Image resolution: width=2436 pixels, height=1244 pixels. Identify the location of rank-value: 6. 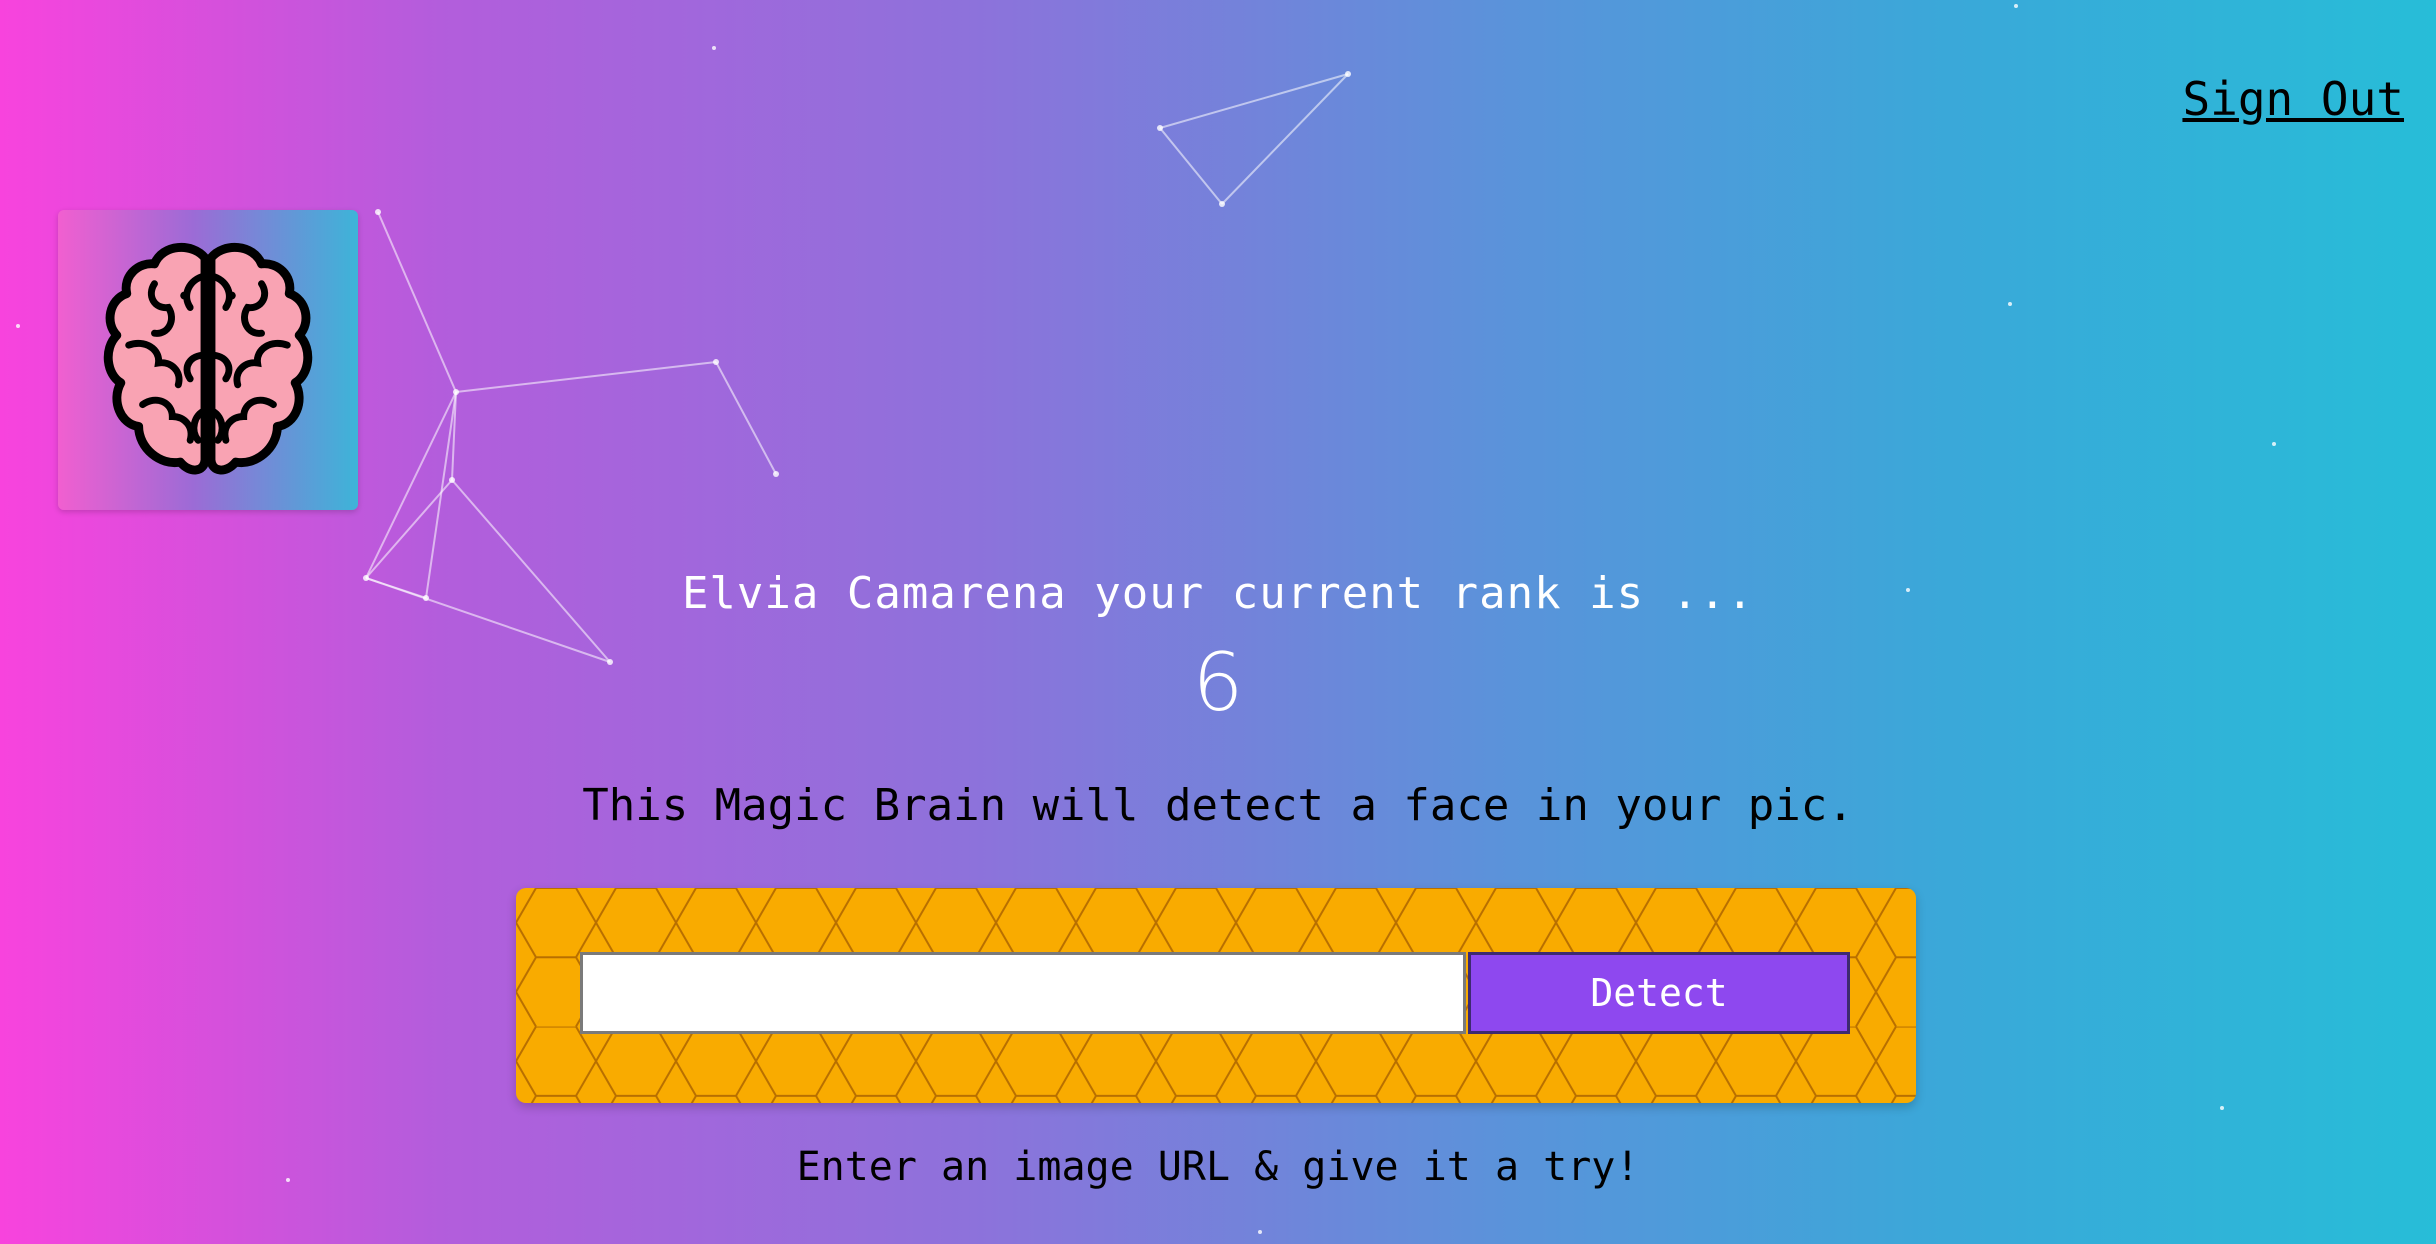
(1218, 682).